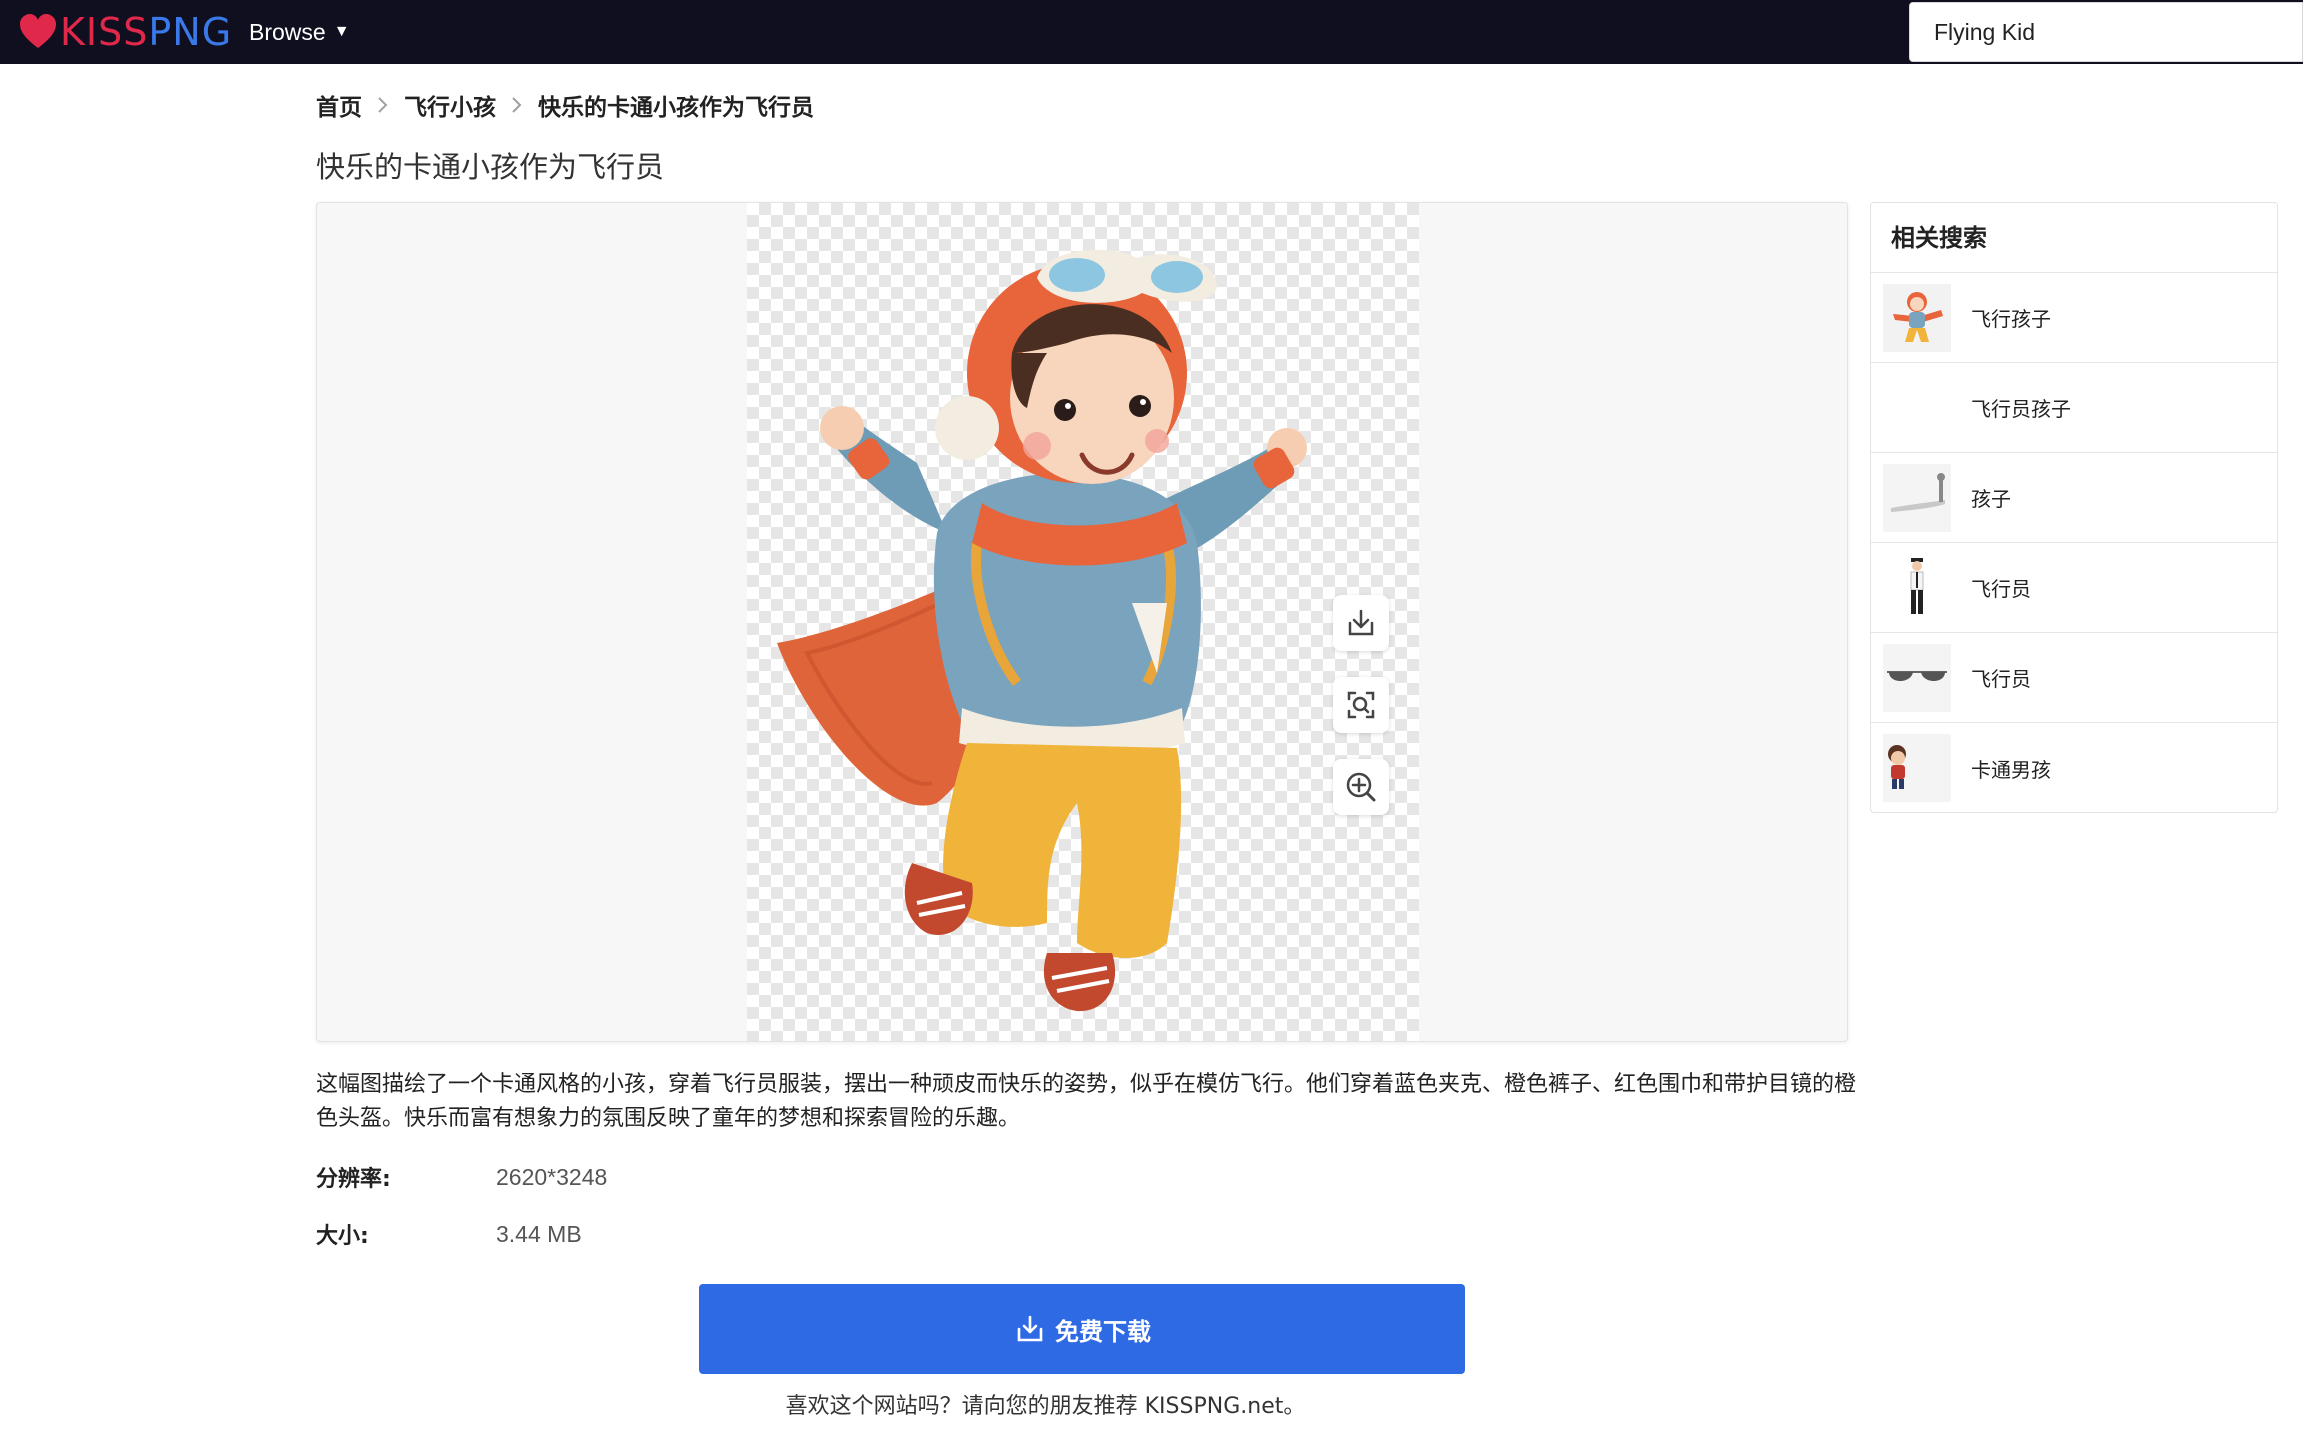 Image resolution: width=2303 pixels, height=1439 pixels. Describe the element at coordinates (539, 1233) in the screenshot. I see `size-value: 3.44 MB` at that location.